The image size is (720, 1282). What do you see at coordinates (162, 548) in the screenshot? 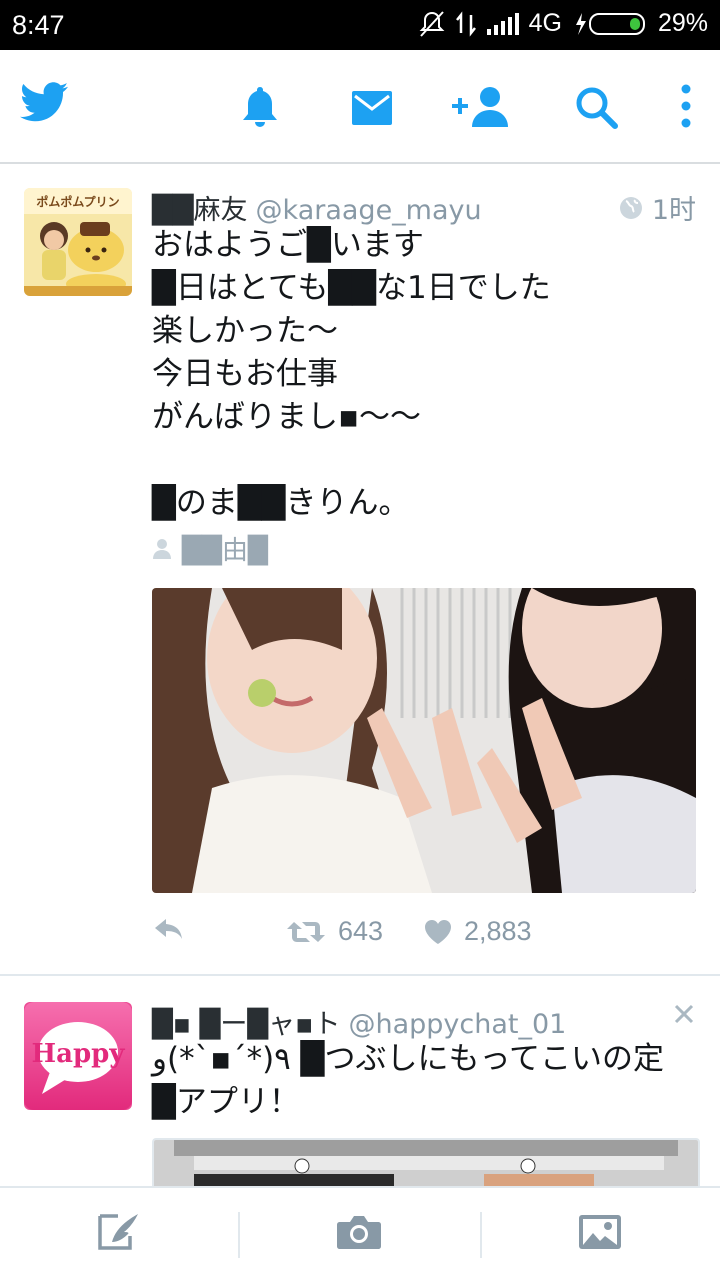
I see `person-icon` at bounding box center [162, 548].